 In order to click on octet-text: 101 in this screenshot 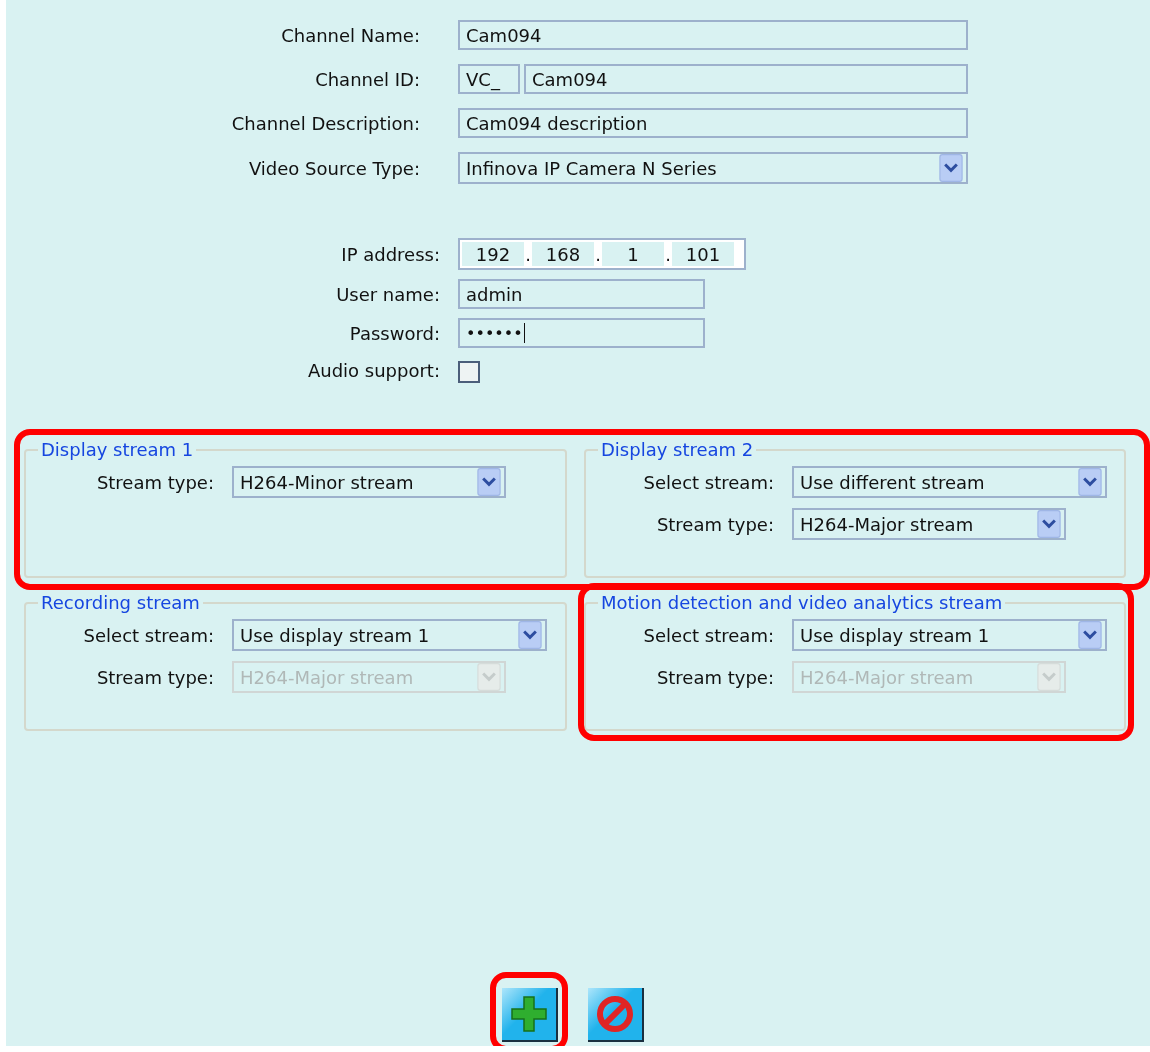, I will do `click(703, 254)`.